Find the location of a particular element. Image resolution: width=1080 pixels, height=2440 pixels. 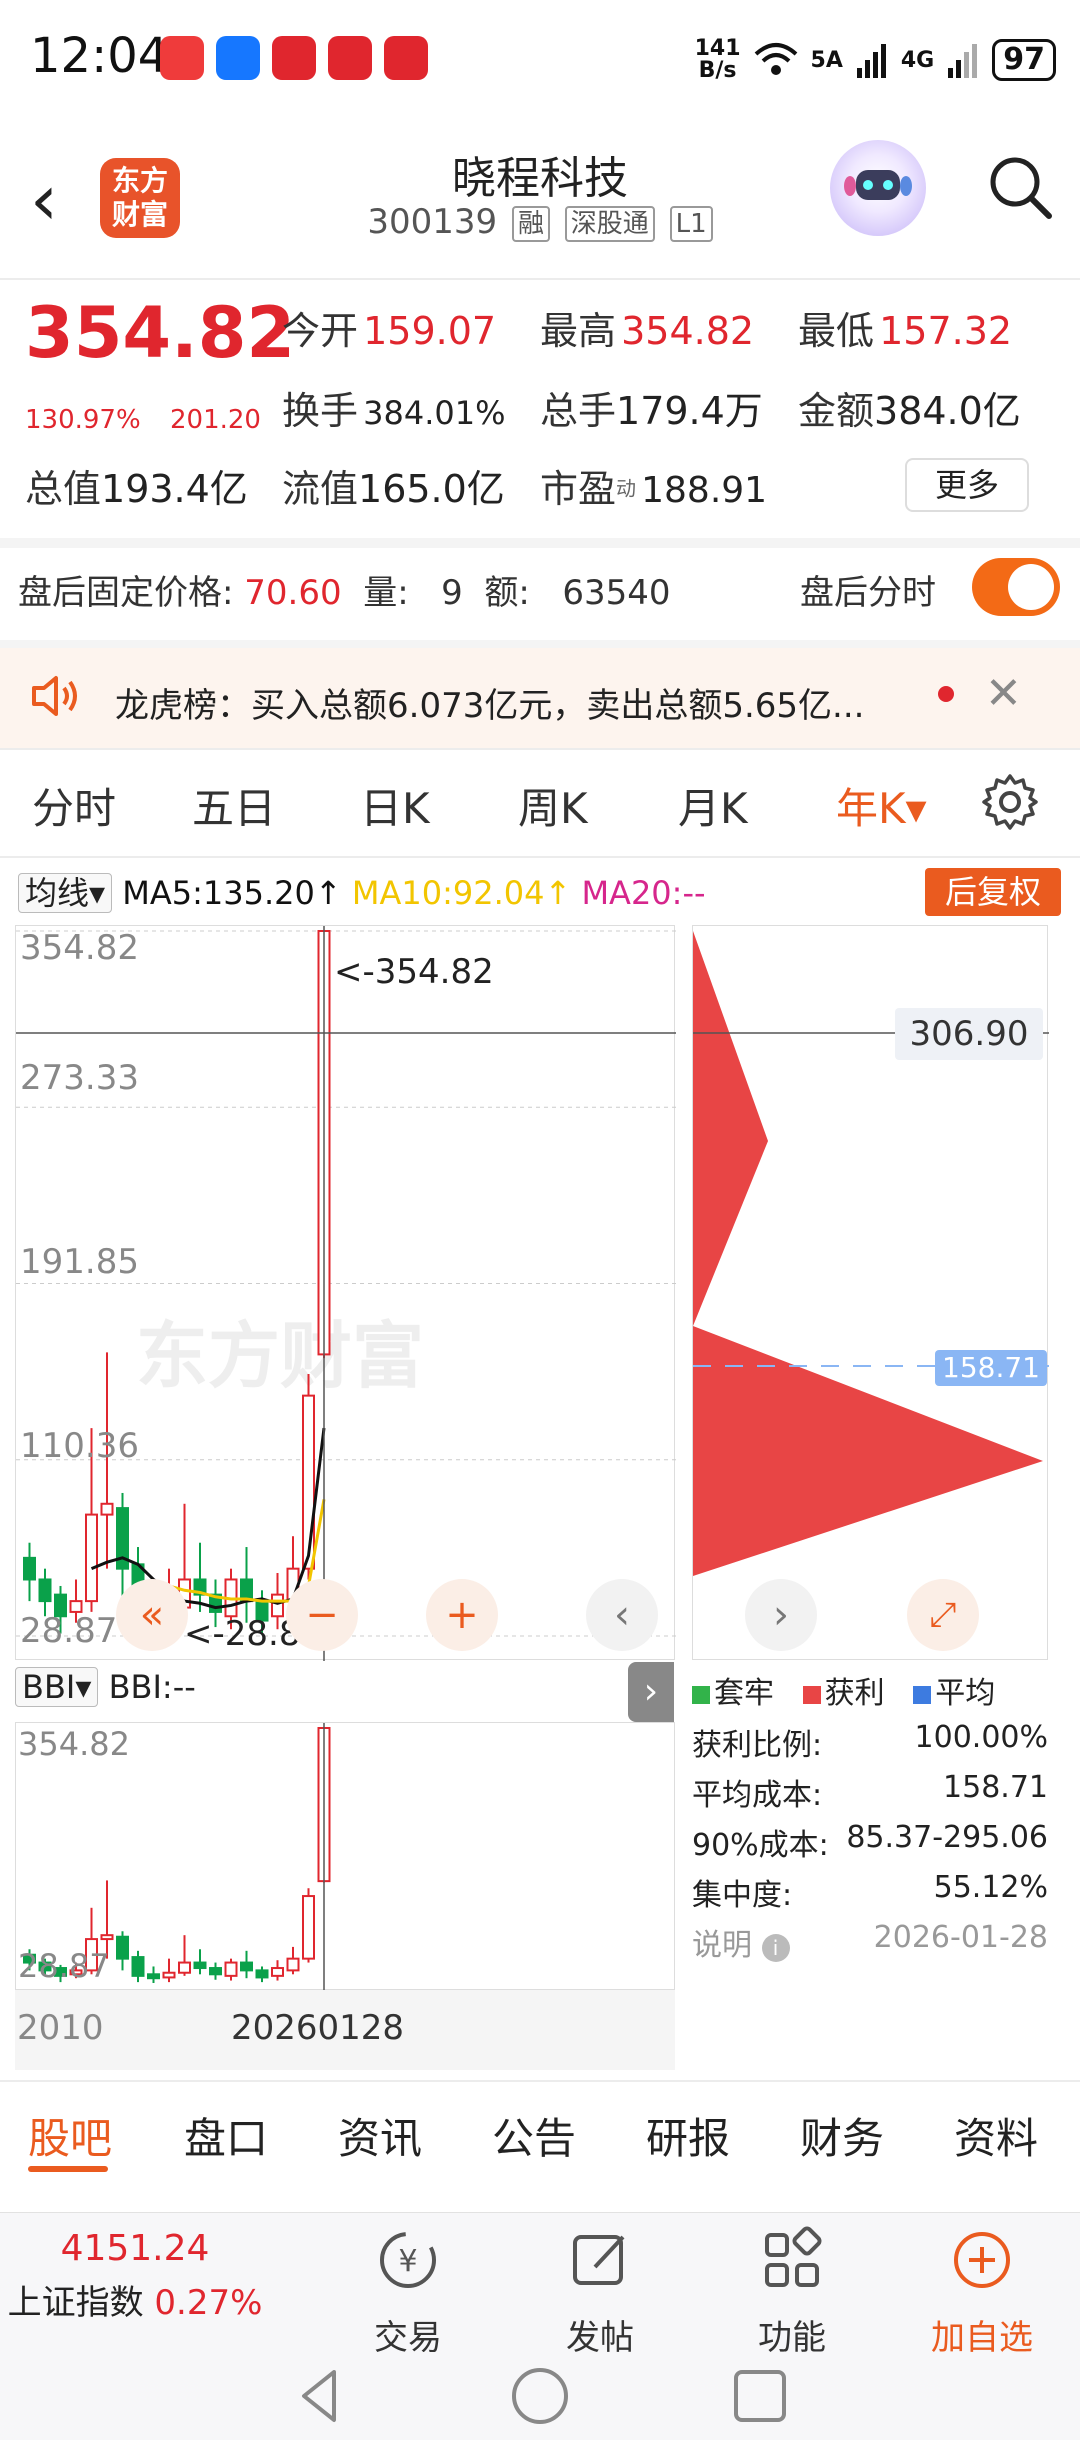

bbi-value: BBI:-- is located at coordinates (152, 1687).